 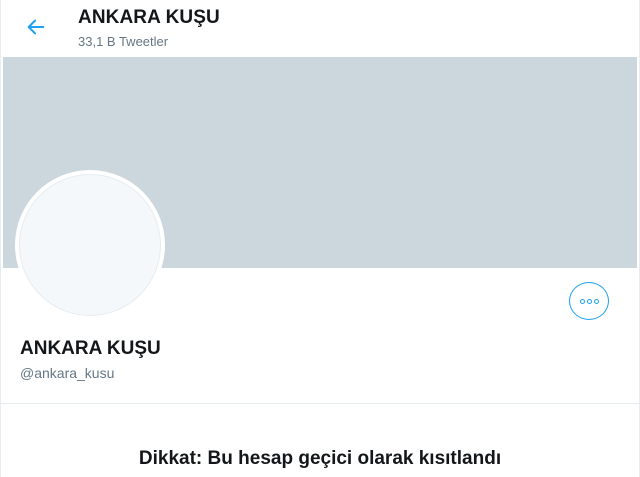 What do you see at coordinates (320, 403) in the screenshot?
I see `divider` at bounding box center [320, 403].